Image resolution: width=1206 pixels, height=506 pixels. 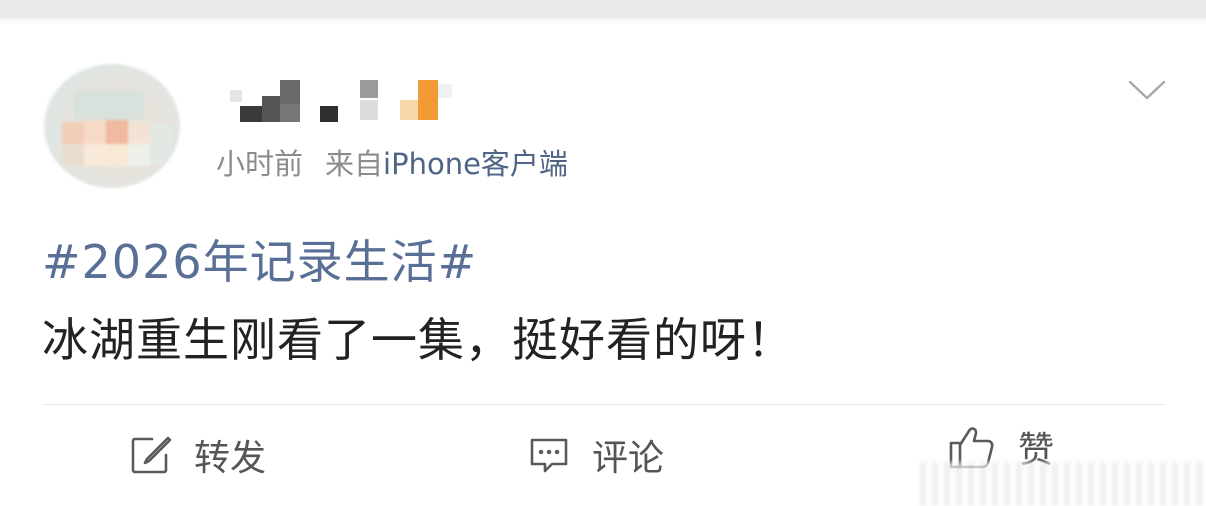 I want to click on source-label: 来自, so click(x=354, y=164).